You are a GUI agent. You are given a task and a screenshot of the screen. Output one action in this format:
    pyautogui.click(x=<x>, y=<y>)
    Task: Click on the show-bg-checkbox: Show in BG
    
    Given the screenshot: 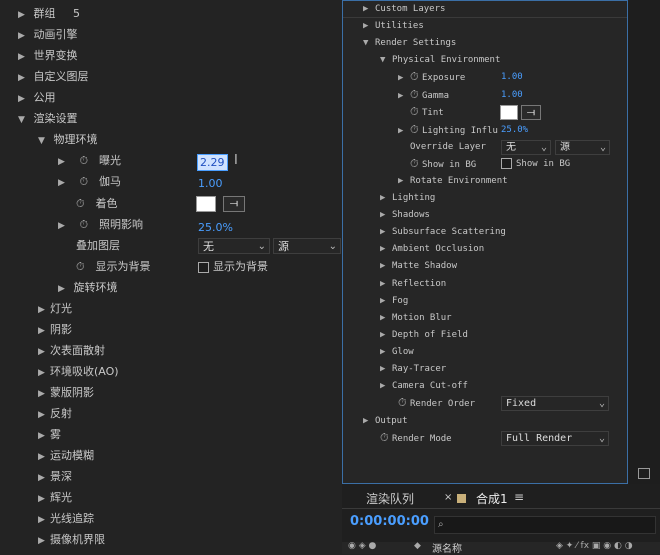 What is the action you would take?
    pyautogui.click(x=535, y=164)
    